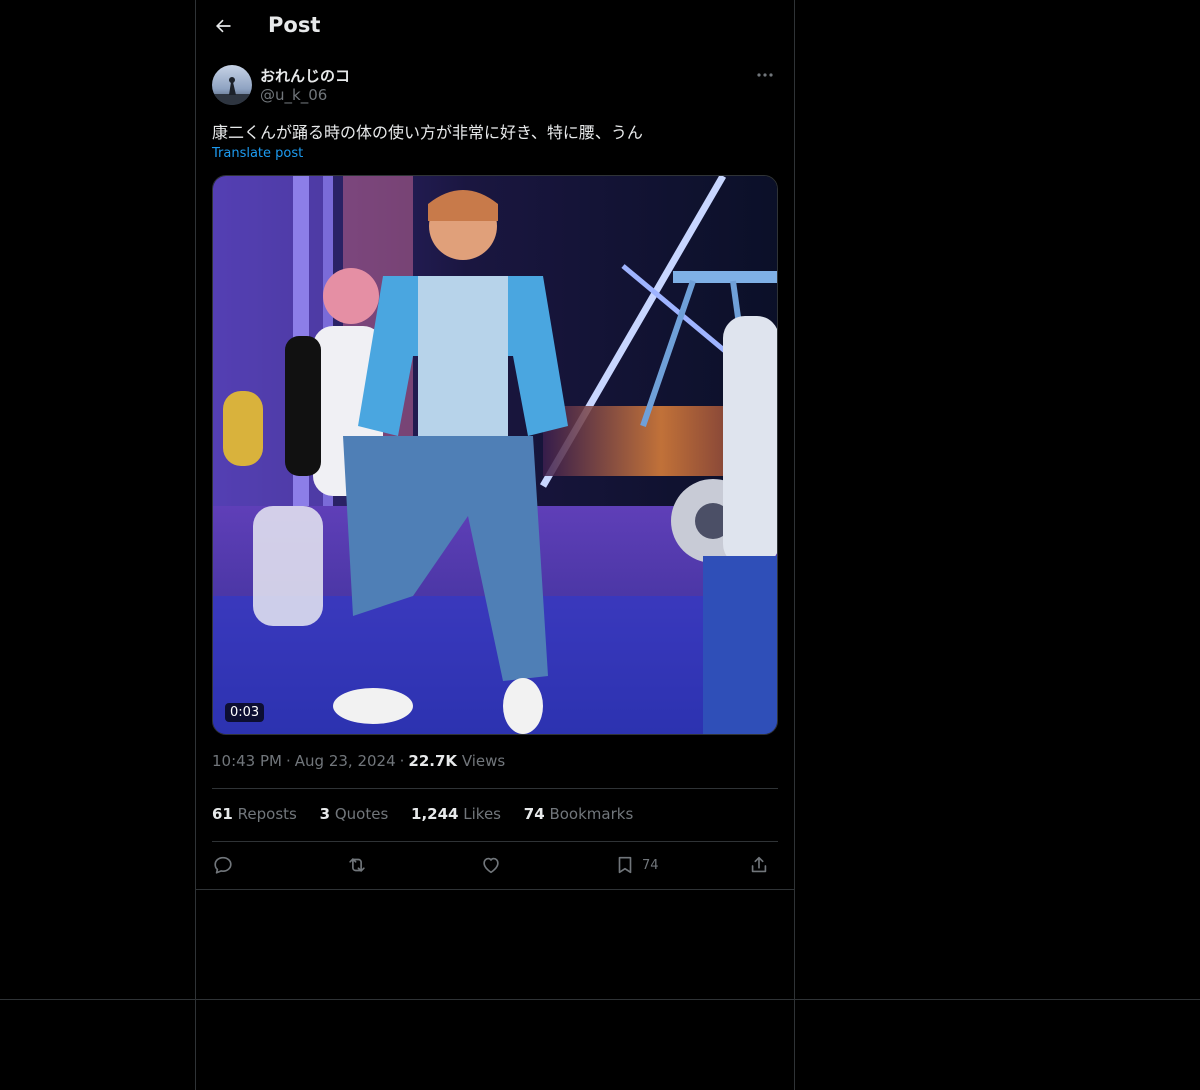 Image resolution: width=1200 pixels, height=1090 pixels. I want to click on column-border-right, so click(794, 545).